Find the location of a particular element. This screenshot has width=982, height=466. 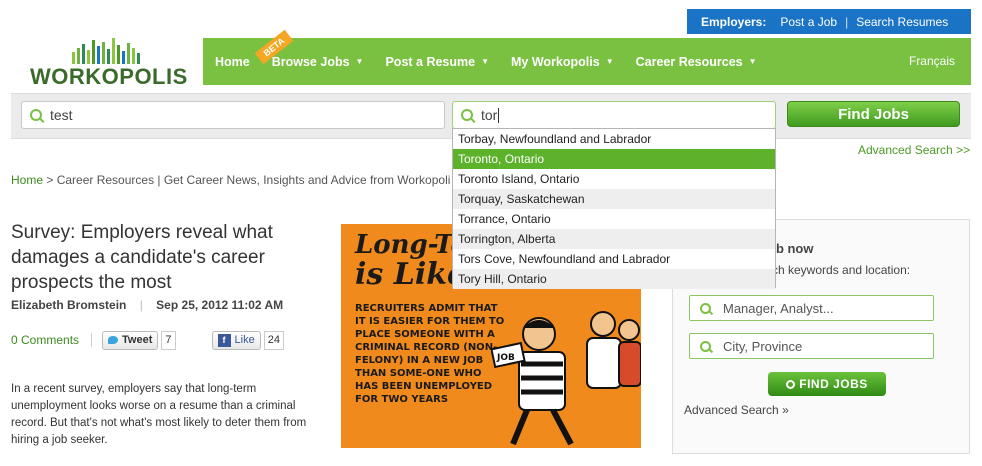

breadcrumb-home-link: Home is located at coordinates (27, 180).